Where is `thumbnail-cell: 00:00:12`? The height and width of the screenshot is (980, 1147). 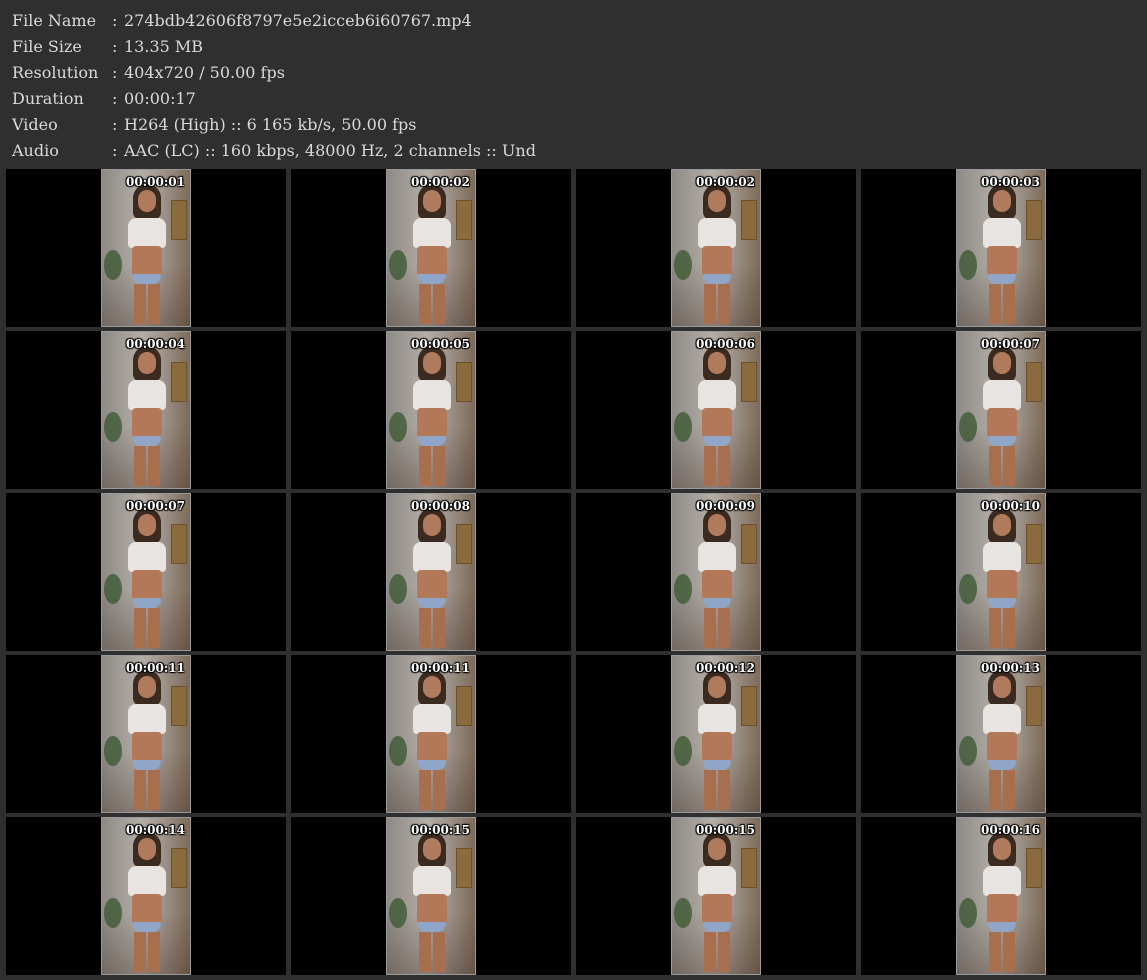 thumbnail-cell: 00:00:12 is located at coordinates (716, 734).